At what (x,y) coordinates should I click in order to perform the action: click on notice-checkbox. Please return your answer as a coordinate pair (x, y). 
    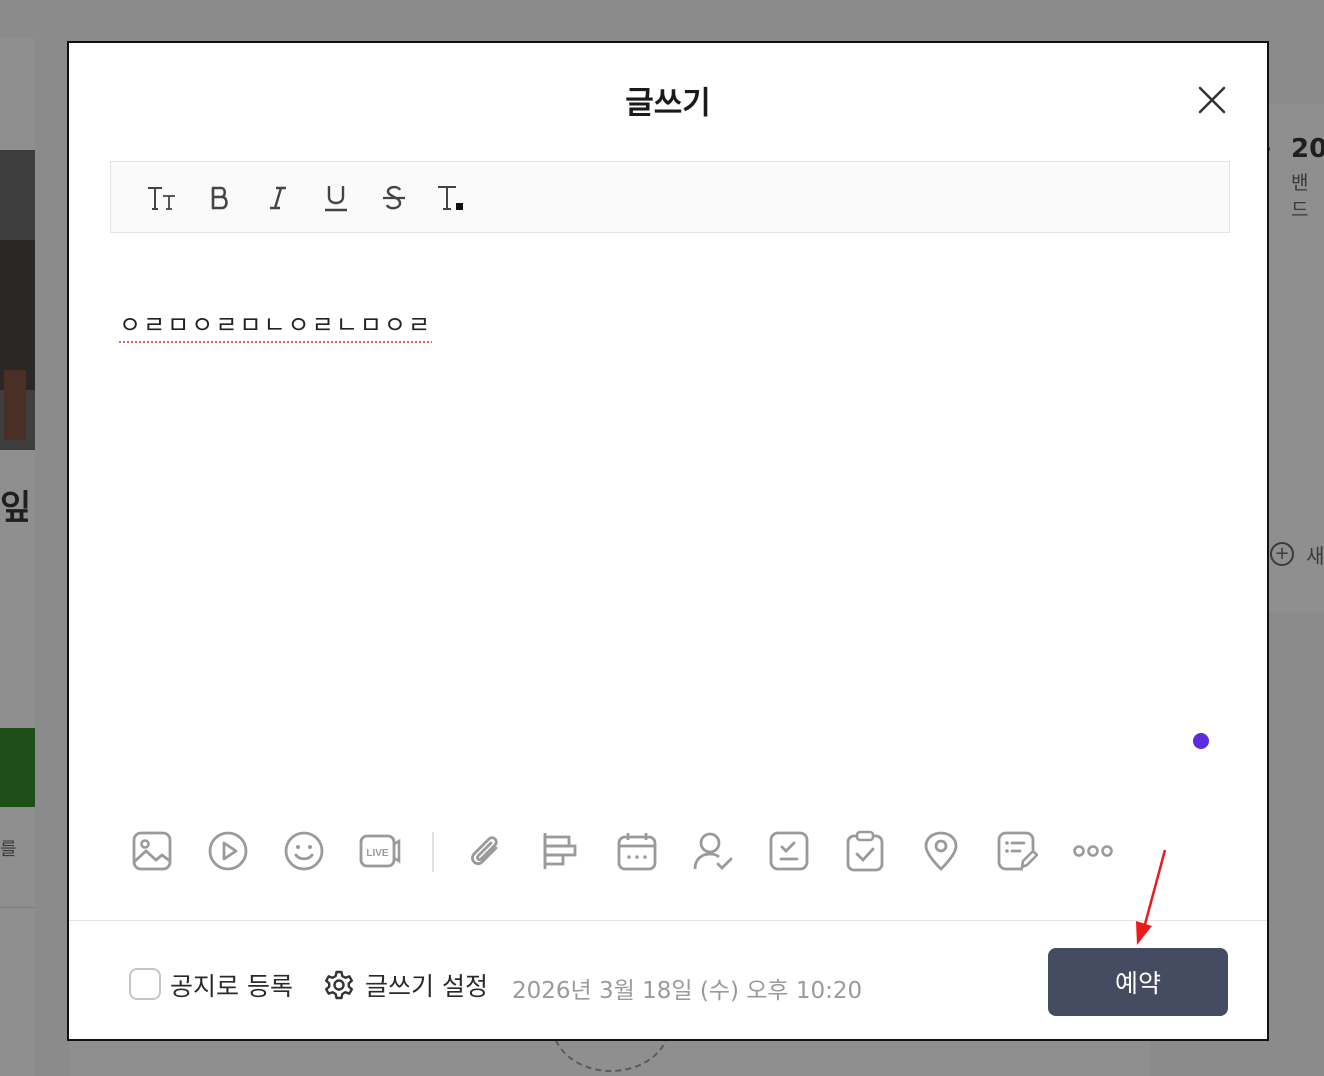
    Looking at the image, I should click on (145, 984).